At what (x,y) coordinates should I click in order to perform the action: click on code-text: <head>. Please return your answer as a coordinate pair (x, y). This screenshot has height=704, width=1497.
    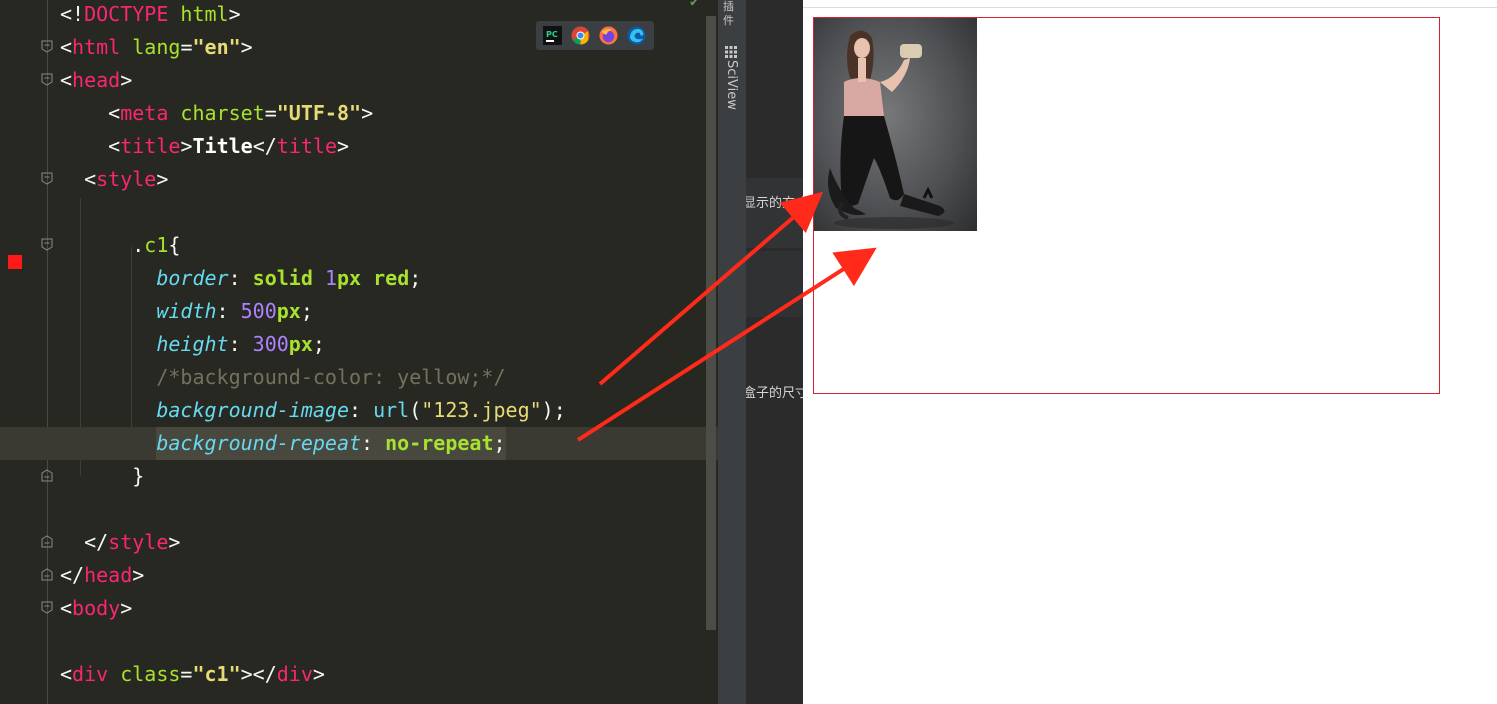
    Looking at the image, I should click on (96, 80).